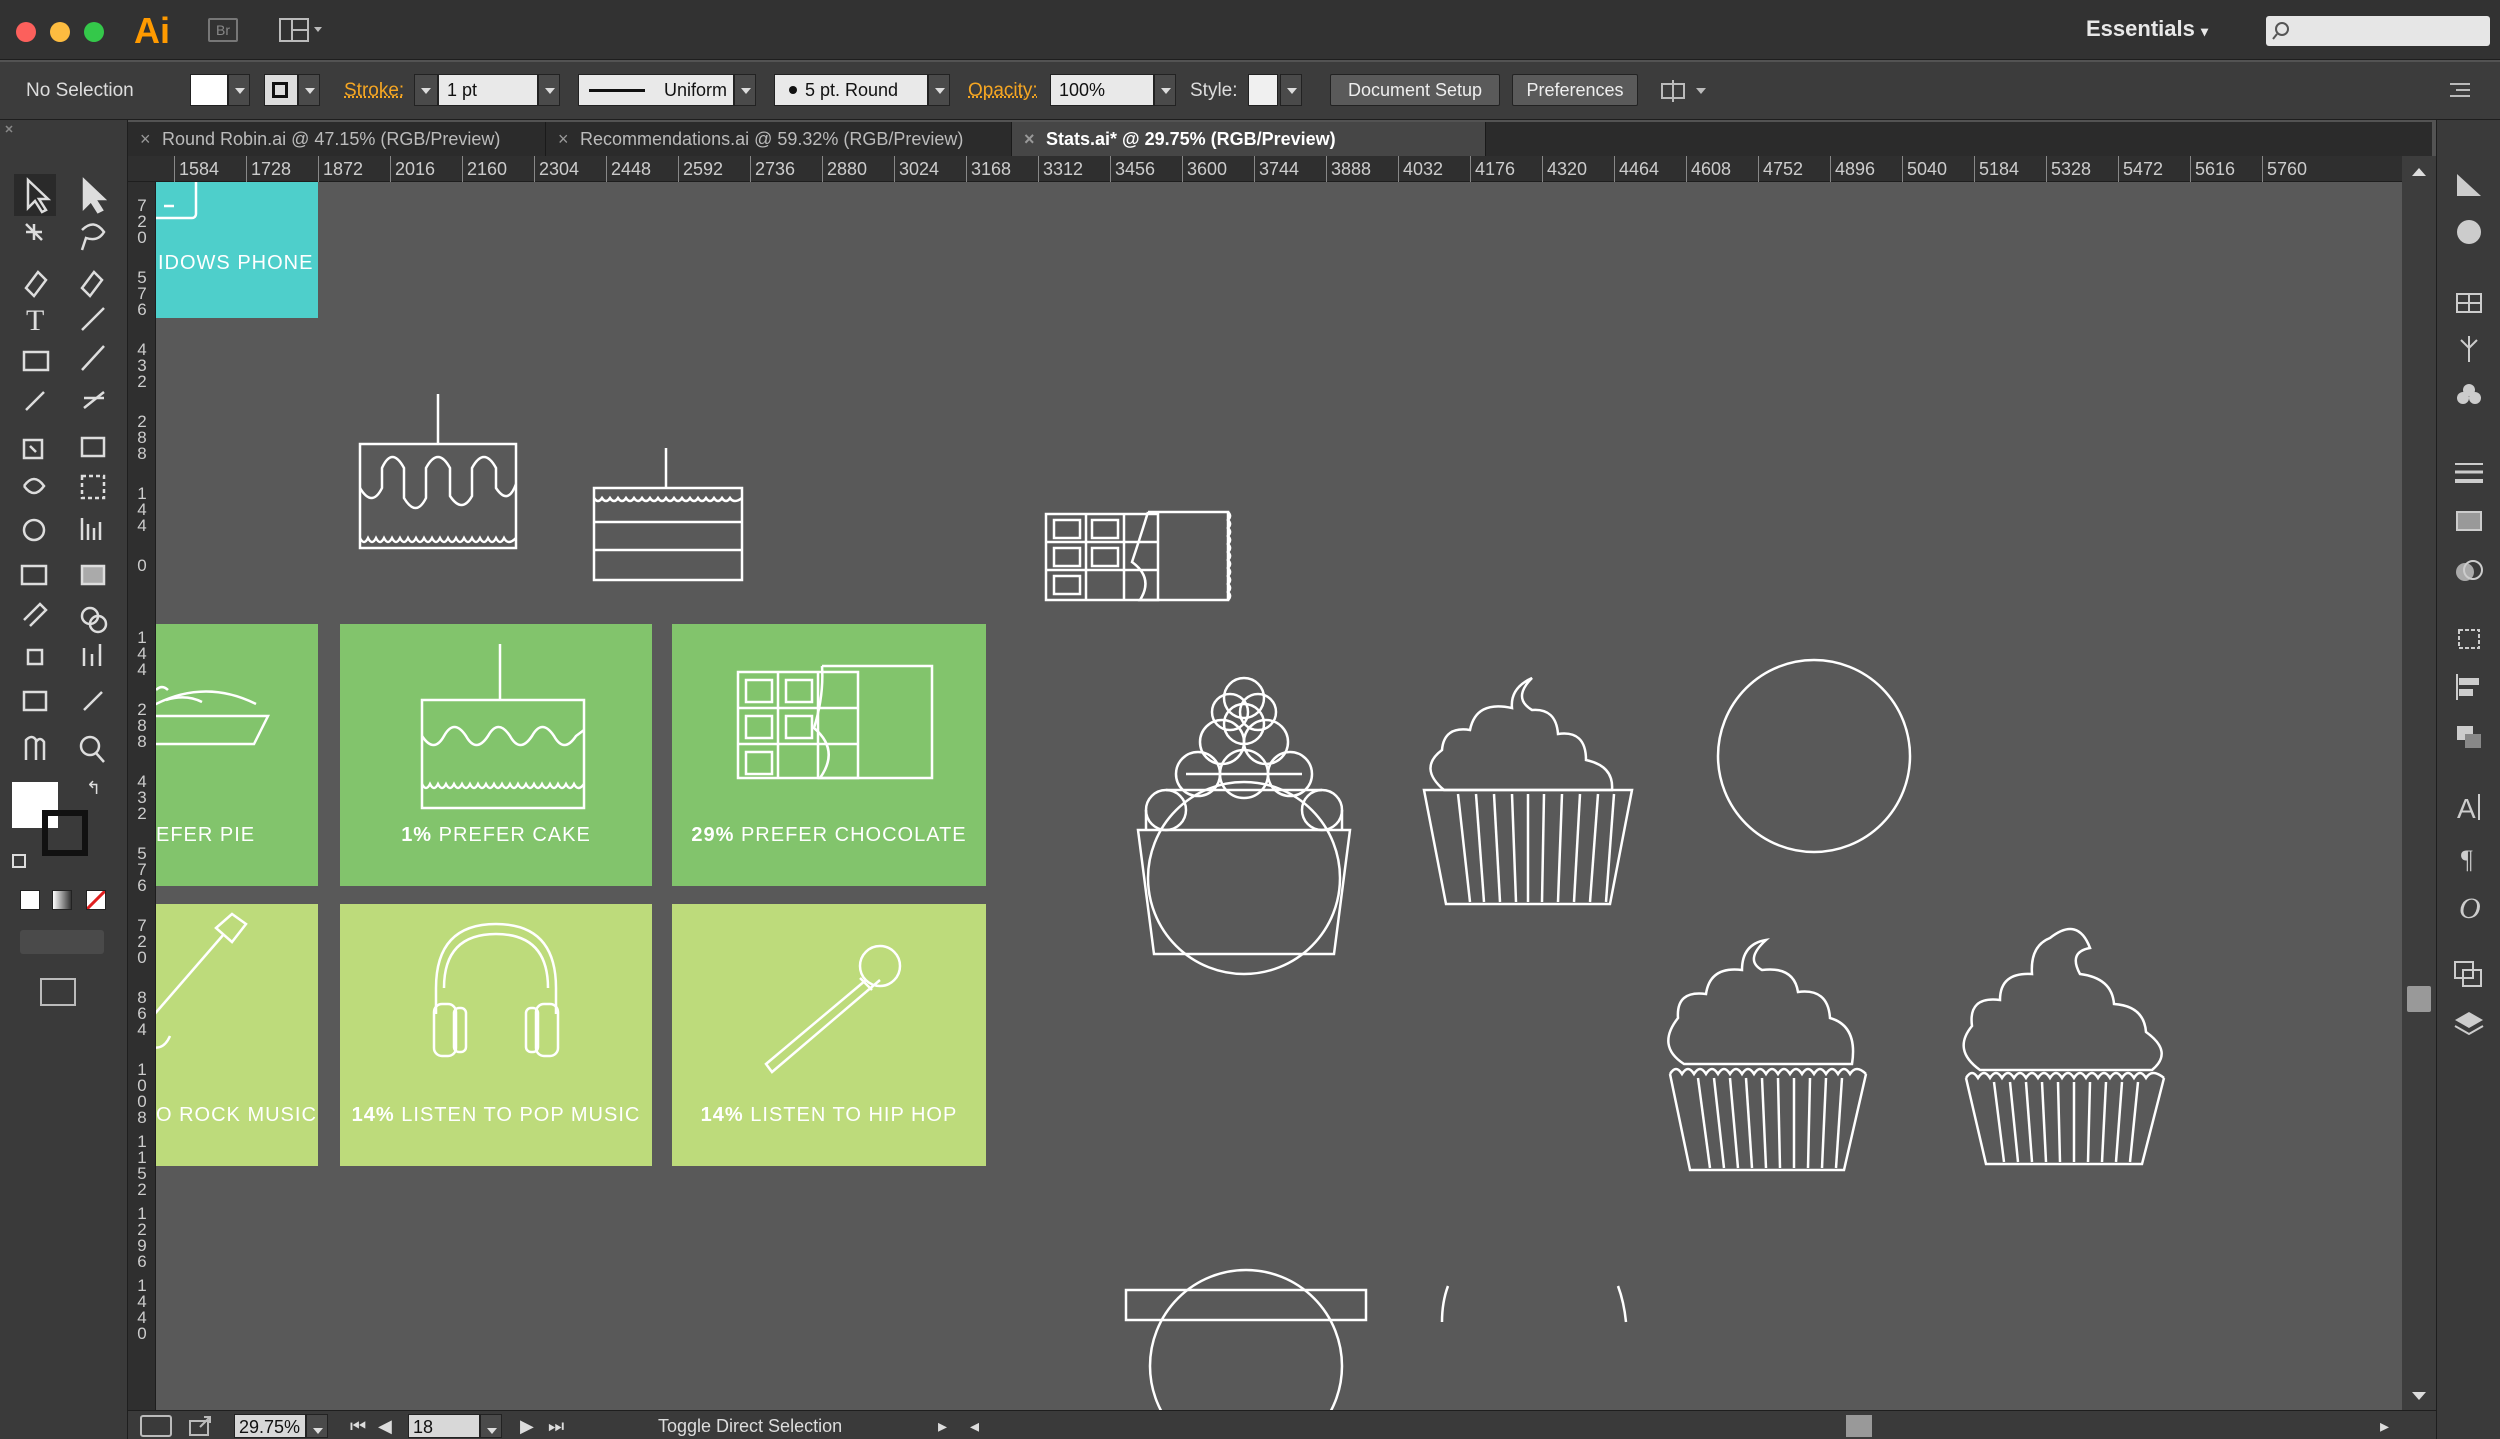  I want to click on opacity-dropdown, so click(1165, 90).